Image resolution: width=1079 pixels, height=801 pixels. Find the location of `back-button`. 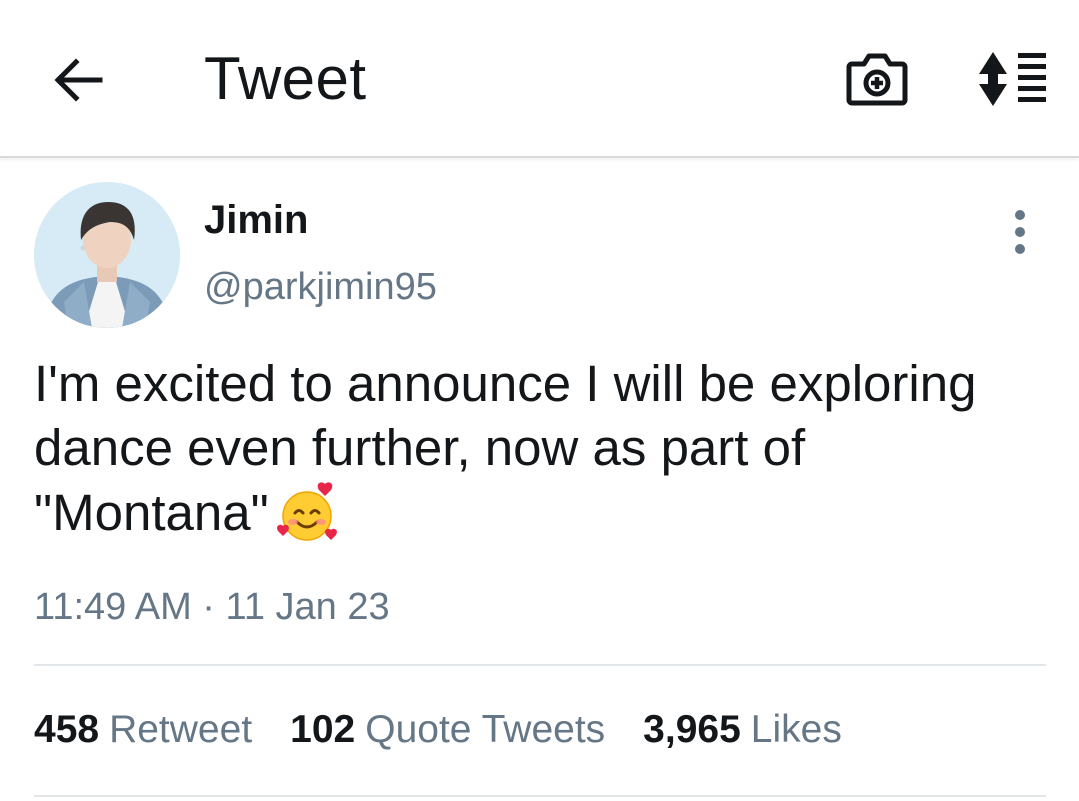

back-button is located at coordinates (78, 80).